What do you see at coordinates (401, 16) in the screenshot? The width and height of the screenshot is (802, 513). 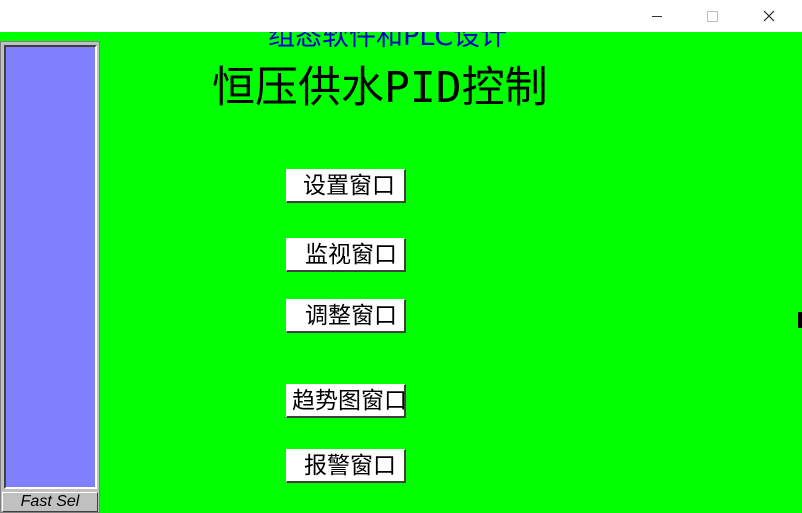 I see `window-title-bar` at bounding box center [401, 16].